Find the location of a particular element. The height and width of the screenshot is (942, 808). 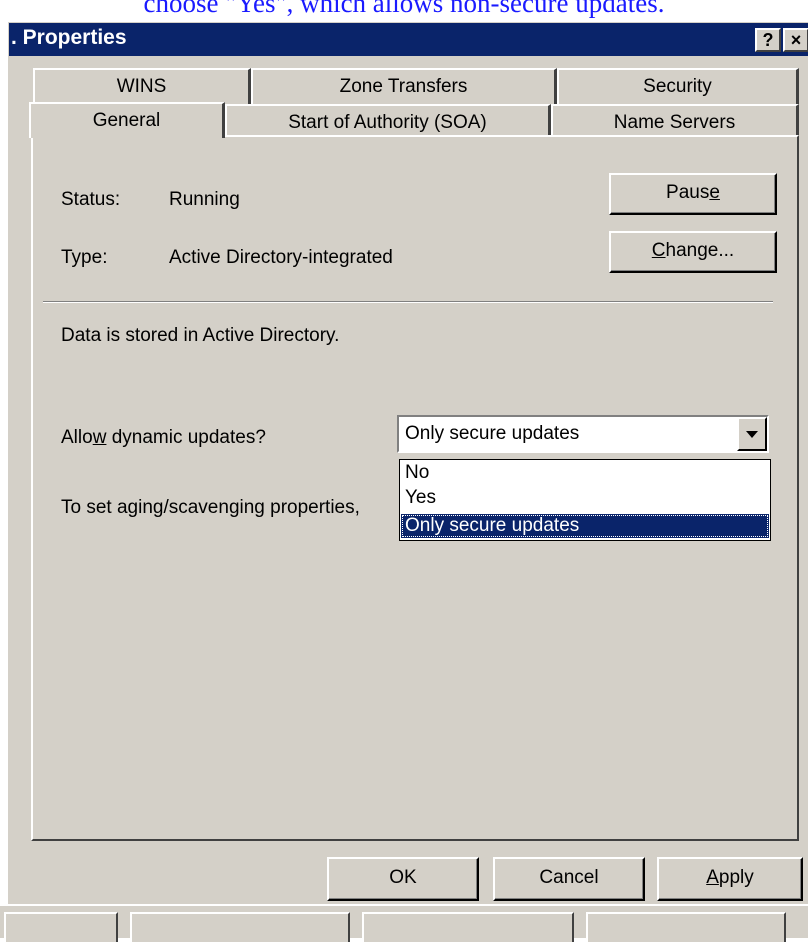

dynamic-updates-value: Only secure updates is located at coordinates (492, 433).